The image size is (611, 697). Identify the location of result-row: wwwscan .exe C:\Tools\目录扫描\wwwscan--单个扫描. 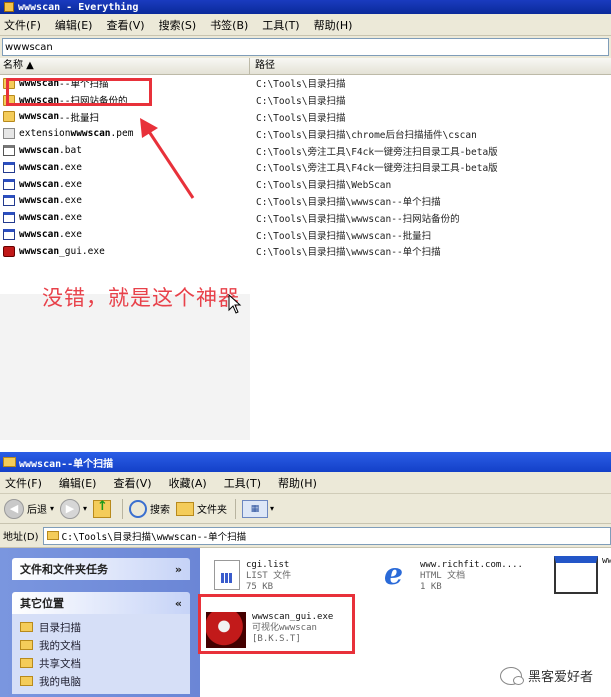
(305, 201).